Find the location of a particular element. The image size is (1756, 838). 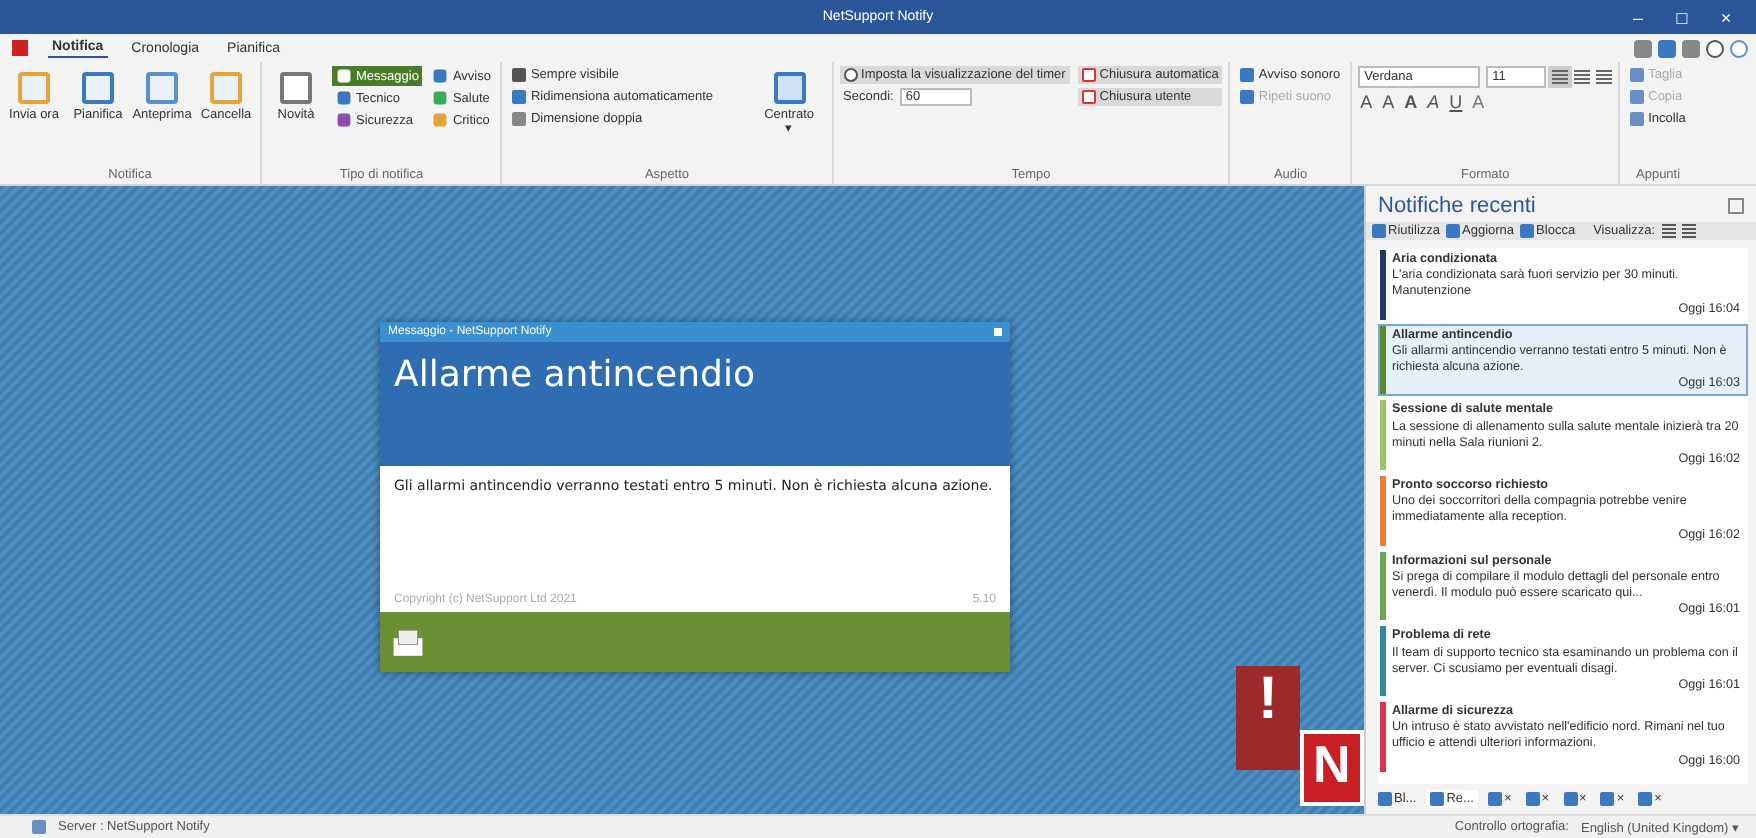

window-control-button: □ is located at coordinates (1682, 17).